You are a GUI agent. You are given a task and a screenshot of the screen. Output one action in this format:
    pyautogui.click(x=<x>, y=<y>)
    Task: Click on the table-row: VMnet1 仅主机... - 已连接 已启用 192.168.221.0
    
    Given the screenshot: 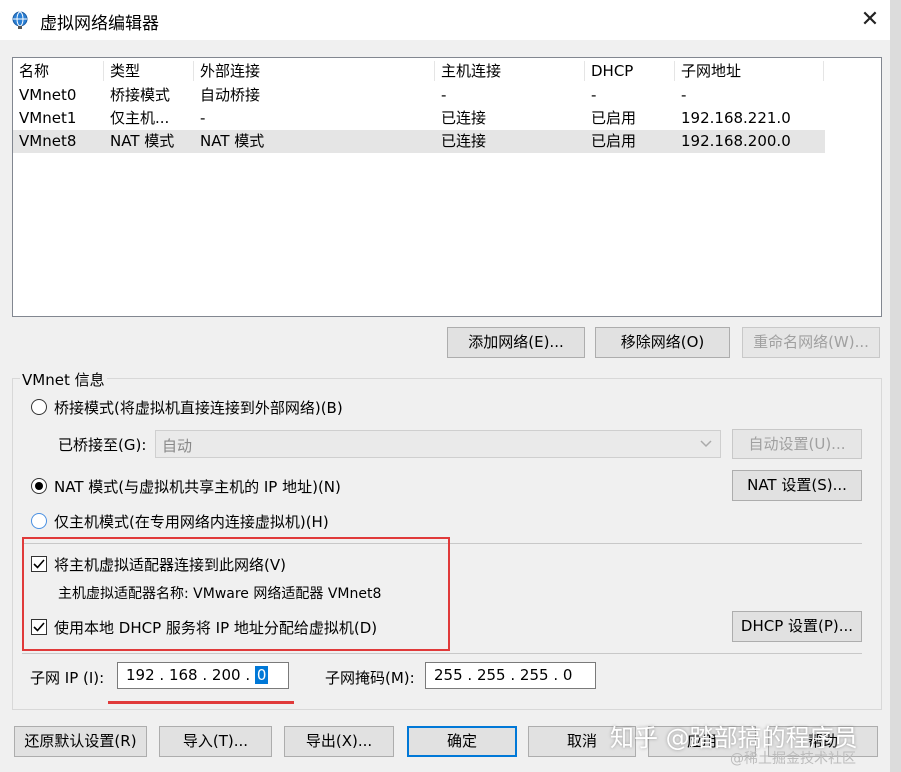 What is the action you would take?
    pyautogui.click(x=419, y=118)
    